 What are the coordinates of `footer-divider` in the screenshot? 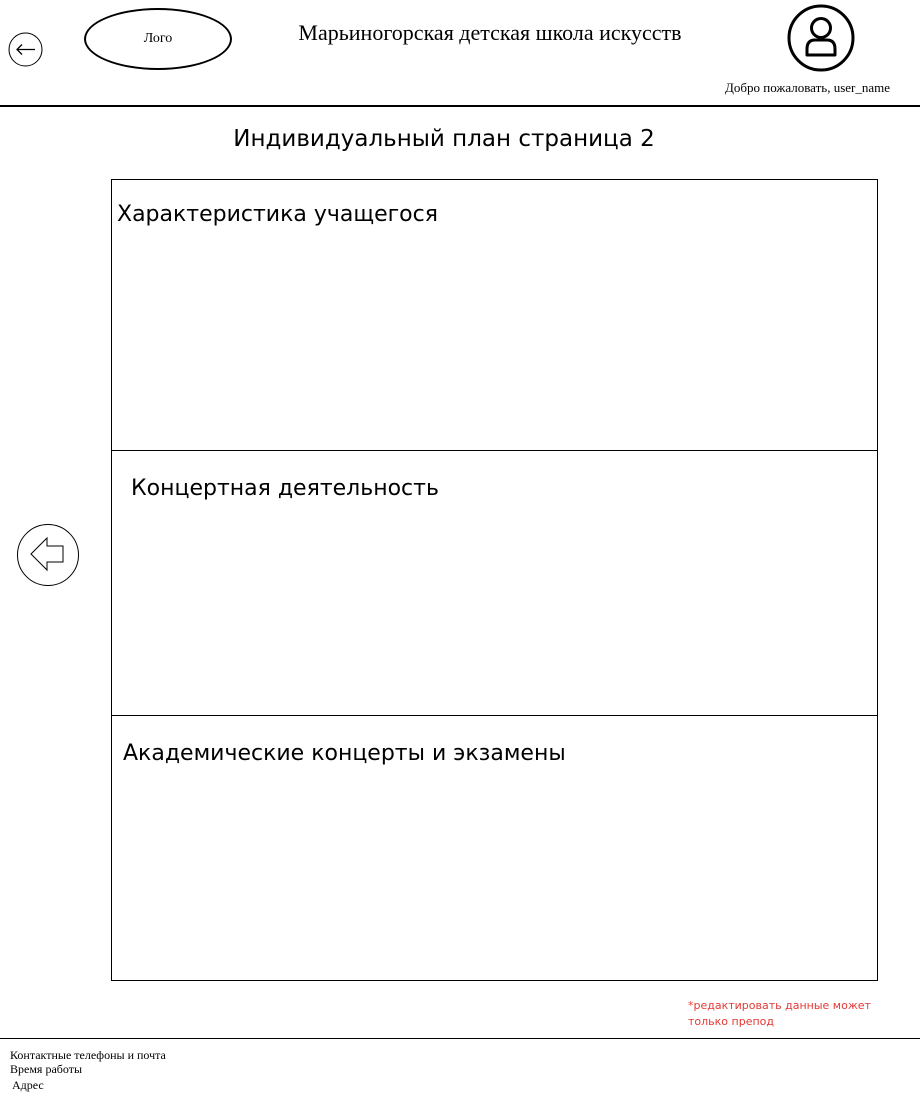 It's located at (460, 1038).